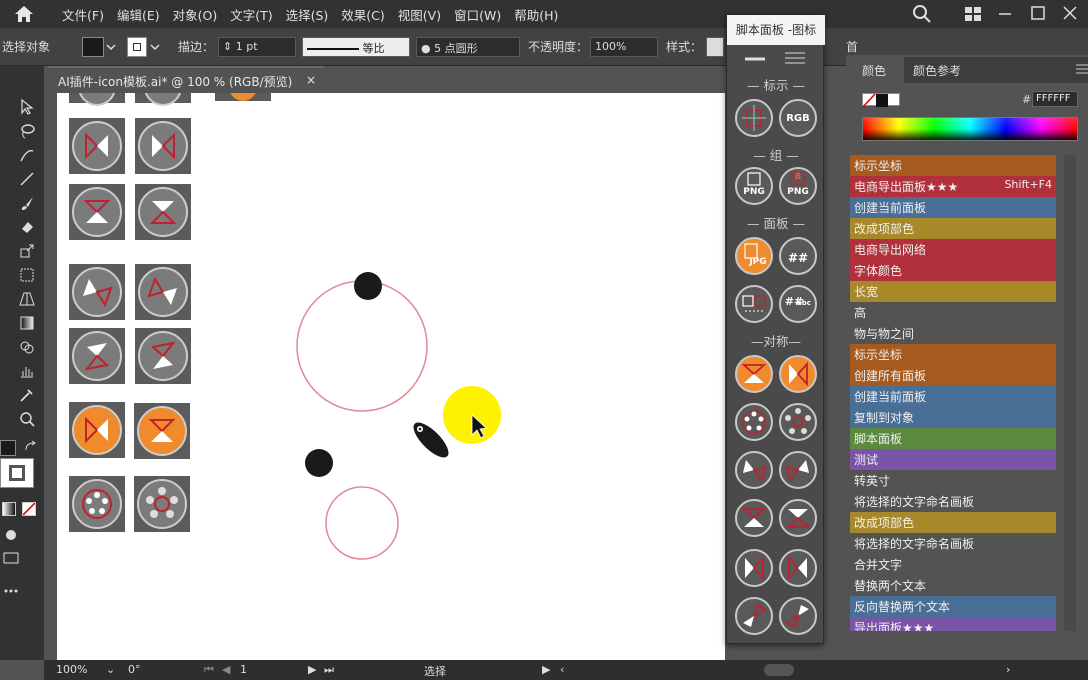 This screenshot has height=680, width=1088. Describe the element at coordinates (754, 256) in the screenshot. I see `export-jpg-button: JPG` at that location.